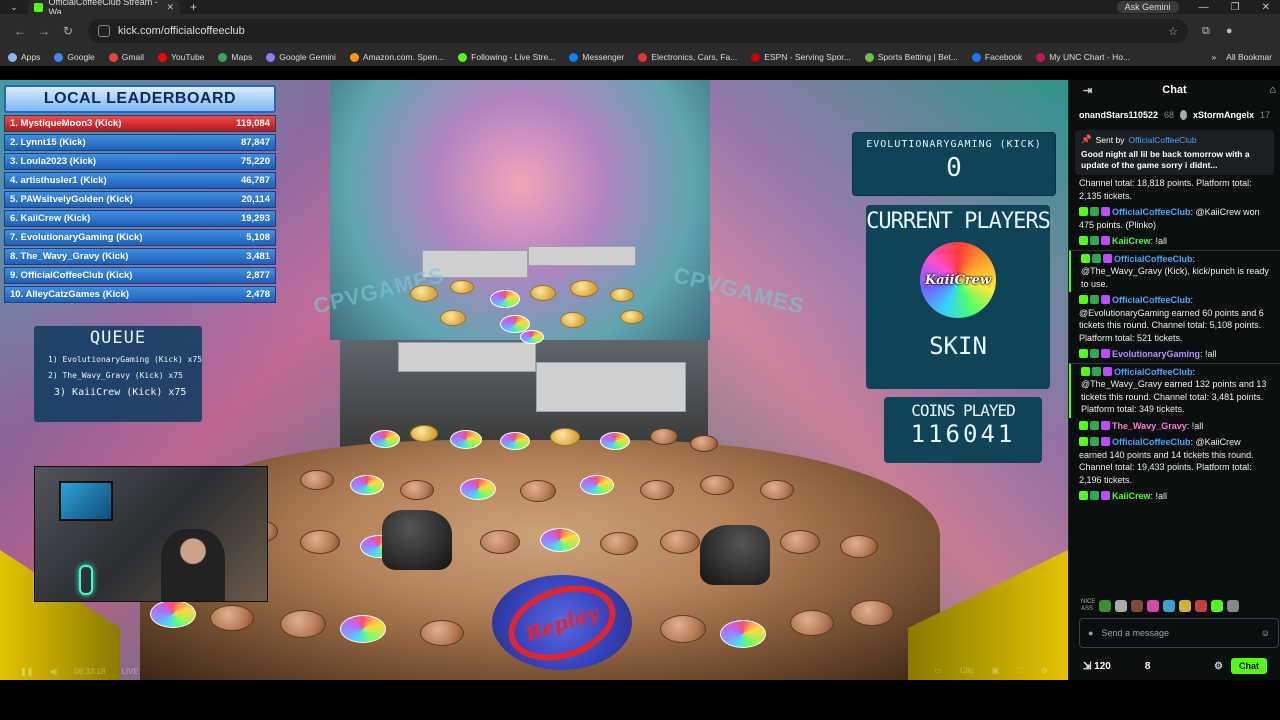 Image resolution: width=1280 pixels, height=720 pixels. What do you see at coordinates (44, 31) in the screenshot?
I see `forward-icon: →` at bounding box center [44, 31].